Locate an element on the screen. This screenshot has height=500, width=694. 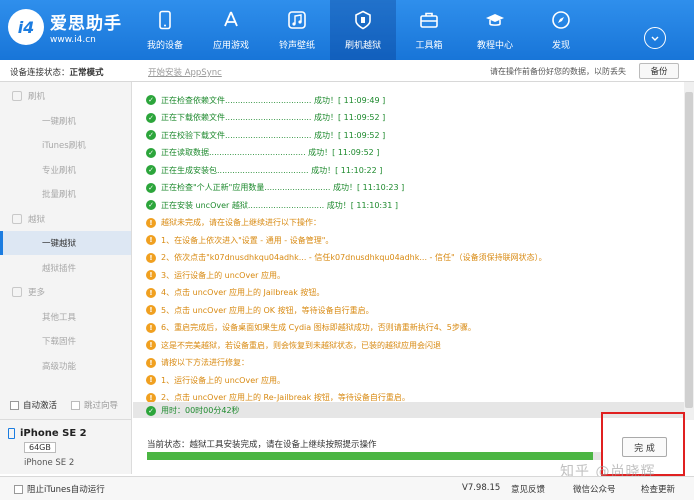
log-line: ! 5、点击 uncOver 应用上的 OK 按钮，等待设备自行重启。 is located at coordinates (260, 310).